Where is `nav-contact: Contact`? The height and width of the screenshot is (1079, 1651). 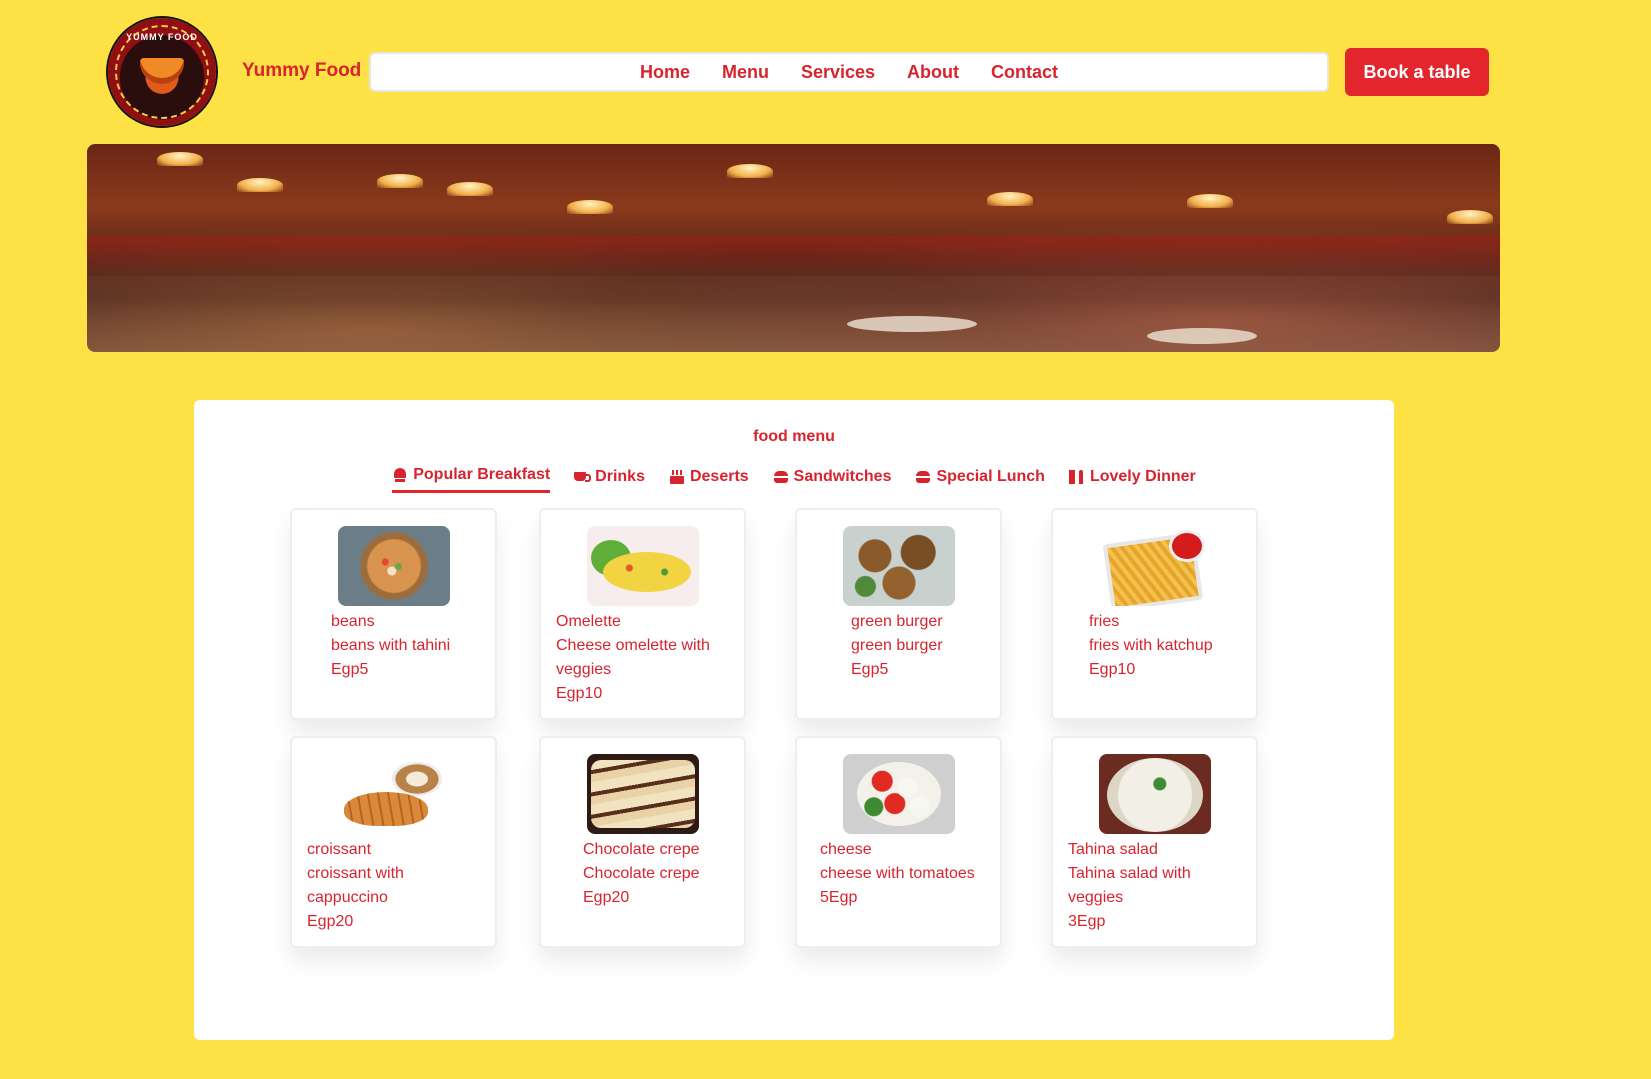
nav-contact: Contact is located at coordinates (1024, 72).